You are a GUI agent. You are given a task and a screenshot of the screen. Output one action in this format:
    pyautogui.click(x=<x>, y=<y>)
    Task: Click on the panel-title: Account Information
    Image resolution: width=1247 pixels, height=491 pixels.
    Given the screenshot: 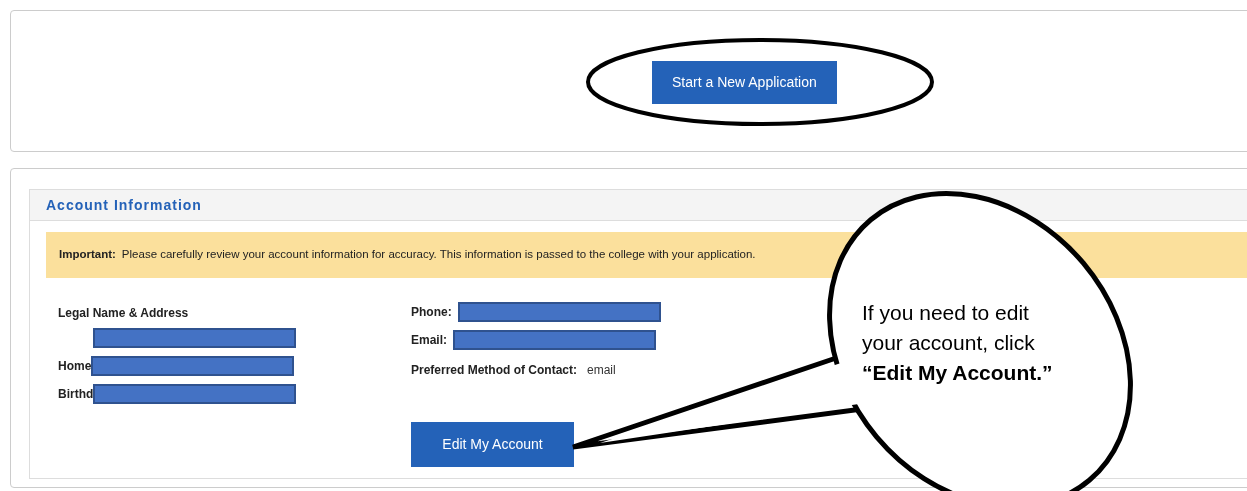 What is the action you would take?
    pyautogui.click(x=124, y=205)
    